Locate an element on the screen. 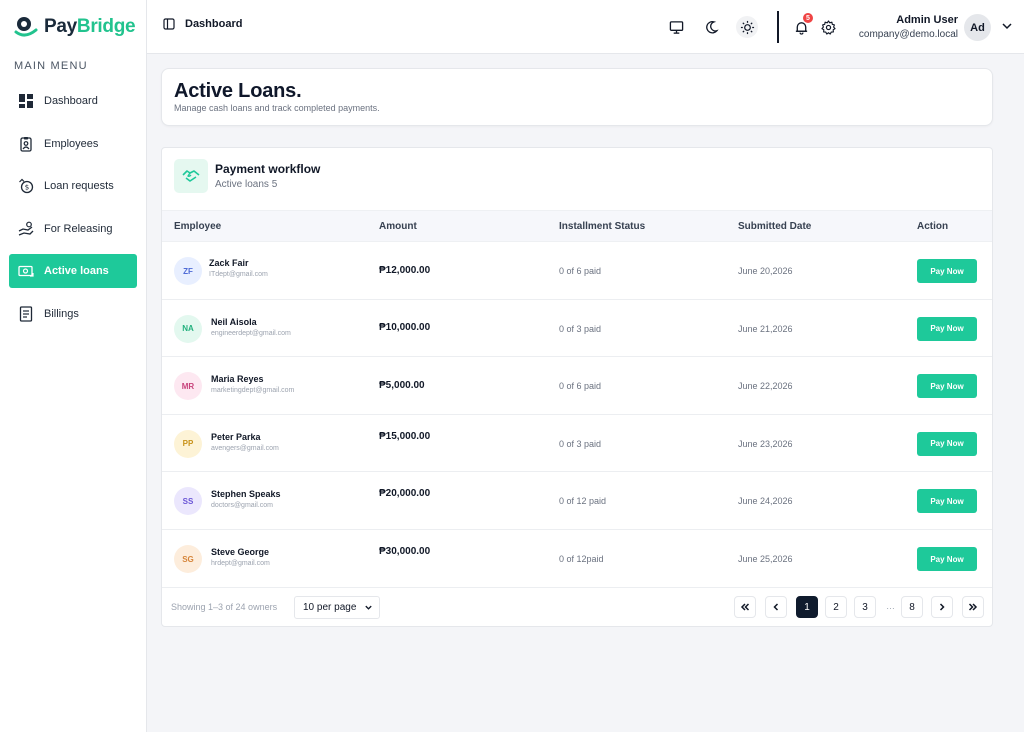 This screenshot has width=1024, height=732. employee-email: marketingdept@gmail.com is located at coordinates (253, 391).